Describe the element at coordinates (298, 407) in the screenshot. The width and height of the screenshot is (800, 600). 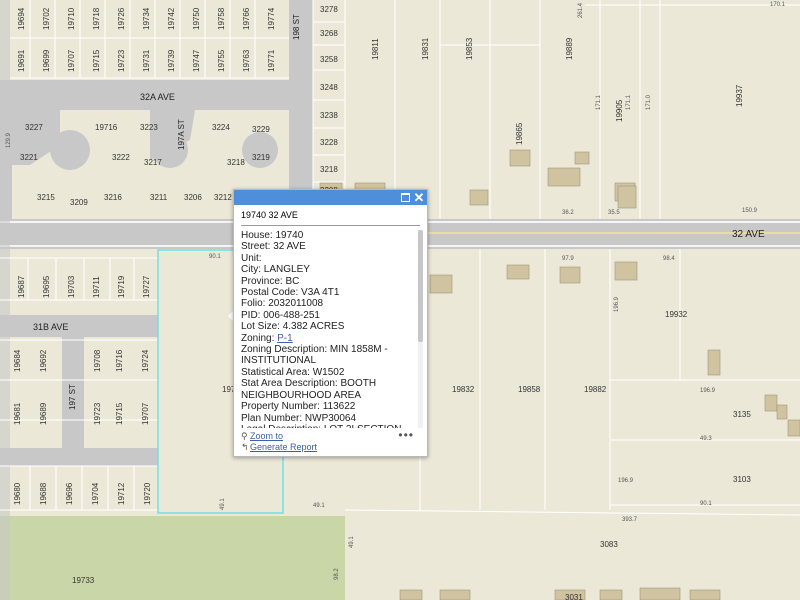
I see `popup-attribute-line: Property Number: 113622` at that location.